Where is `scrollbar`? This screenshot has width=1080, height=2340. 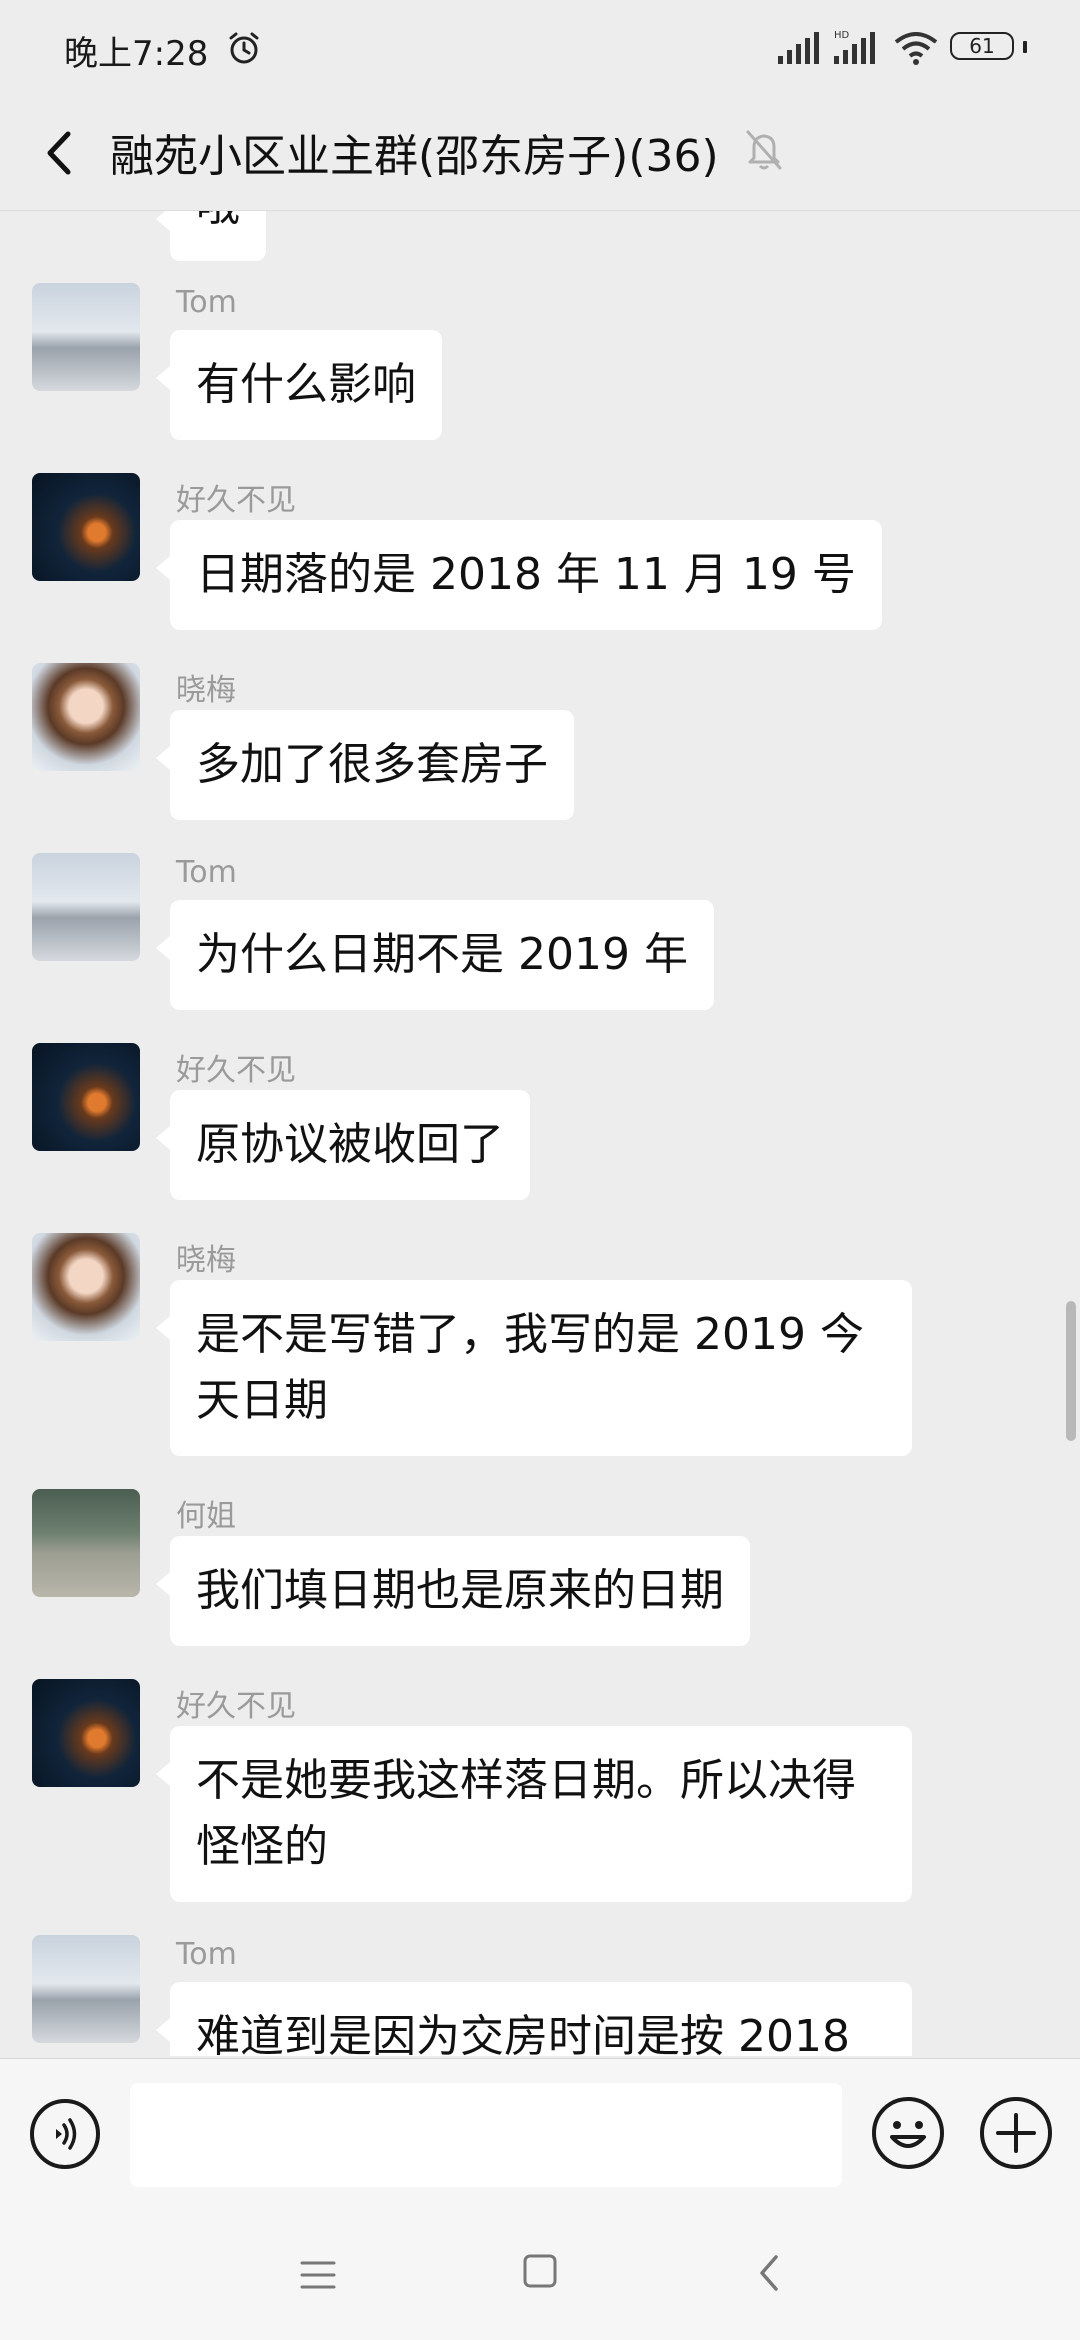
scrollbar is located at coordinates (1071, 1371).